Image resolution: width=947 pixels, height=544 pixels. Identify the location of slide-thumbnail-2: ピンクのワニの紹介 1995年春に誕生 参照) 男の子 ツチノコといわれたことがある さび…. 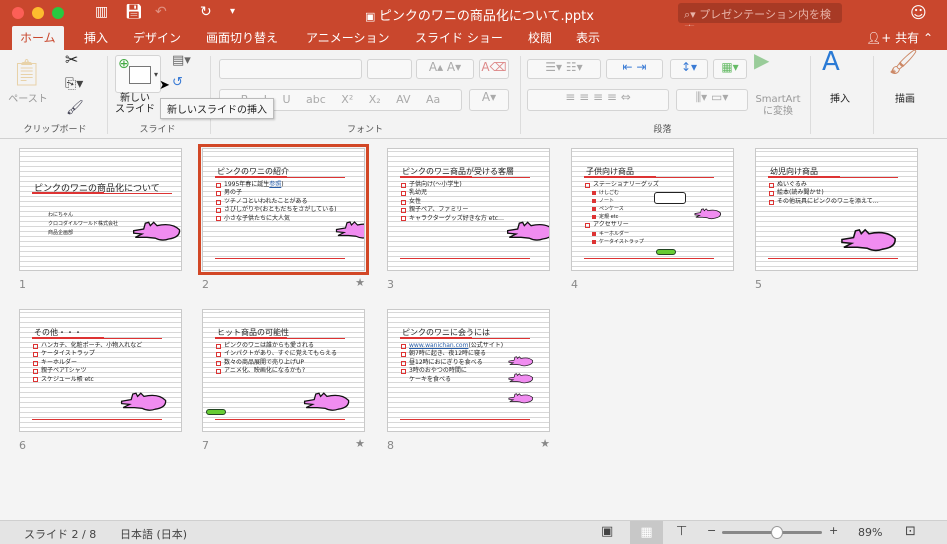
(283, 221).